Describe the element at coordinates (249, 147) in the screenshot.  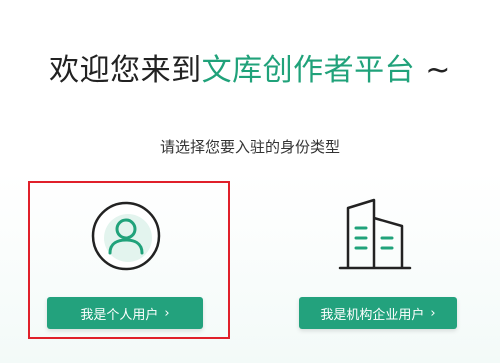
I see `identity-prompt: 请选择您要入驻的身份类型` at that location.